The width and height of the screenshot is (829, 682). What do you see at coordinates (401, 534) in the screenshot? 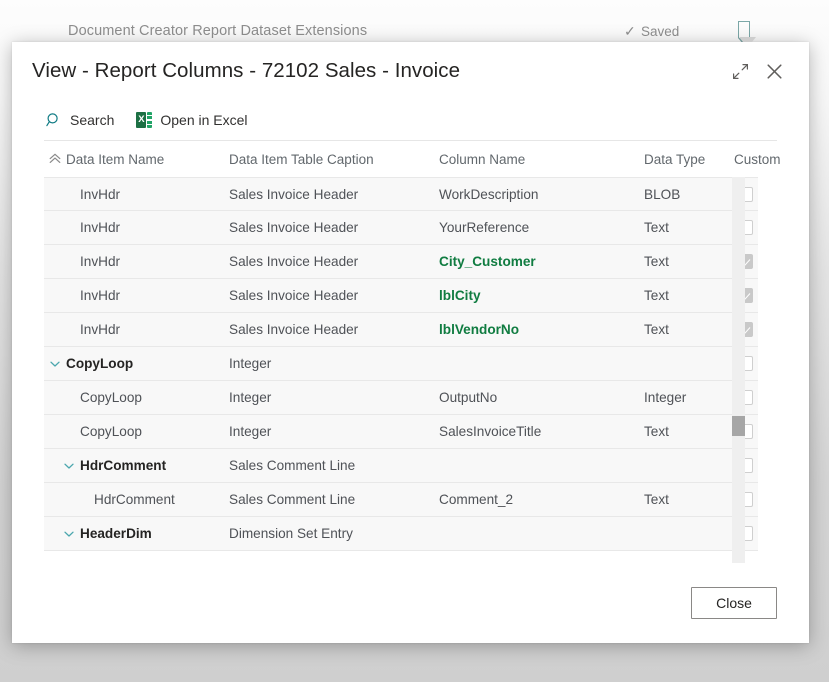
I see `table-row: HeaderDim Dimension Set Entry` at bounding box center [401, 534].